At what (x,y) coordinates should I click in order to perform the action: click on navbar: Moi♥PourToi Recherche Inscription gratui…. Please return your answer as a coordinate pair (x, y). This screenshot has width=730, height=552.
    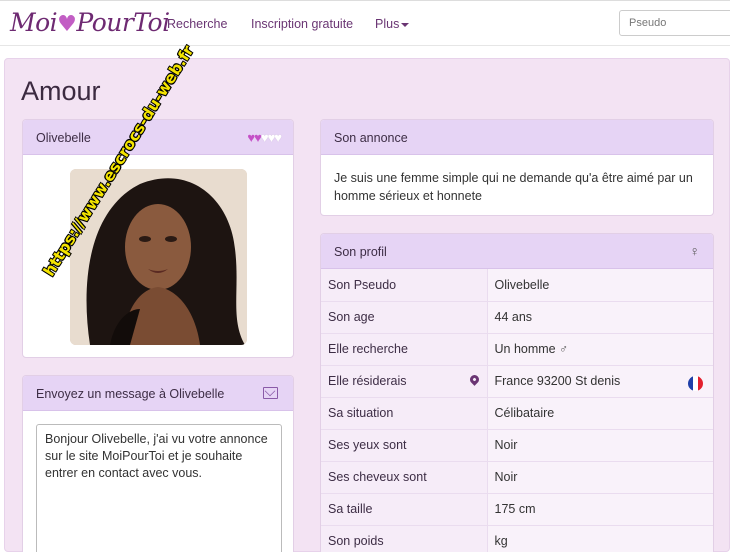
    Looking at the image, I should click on (365, 23).